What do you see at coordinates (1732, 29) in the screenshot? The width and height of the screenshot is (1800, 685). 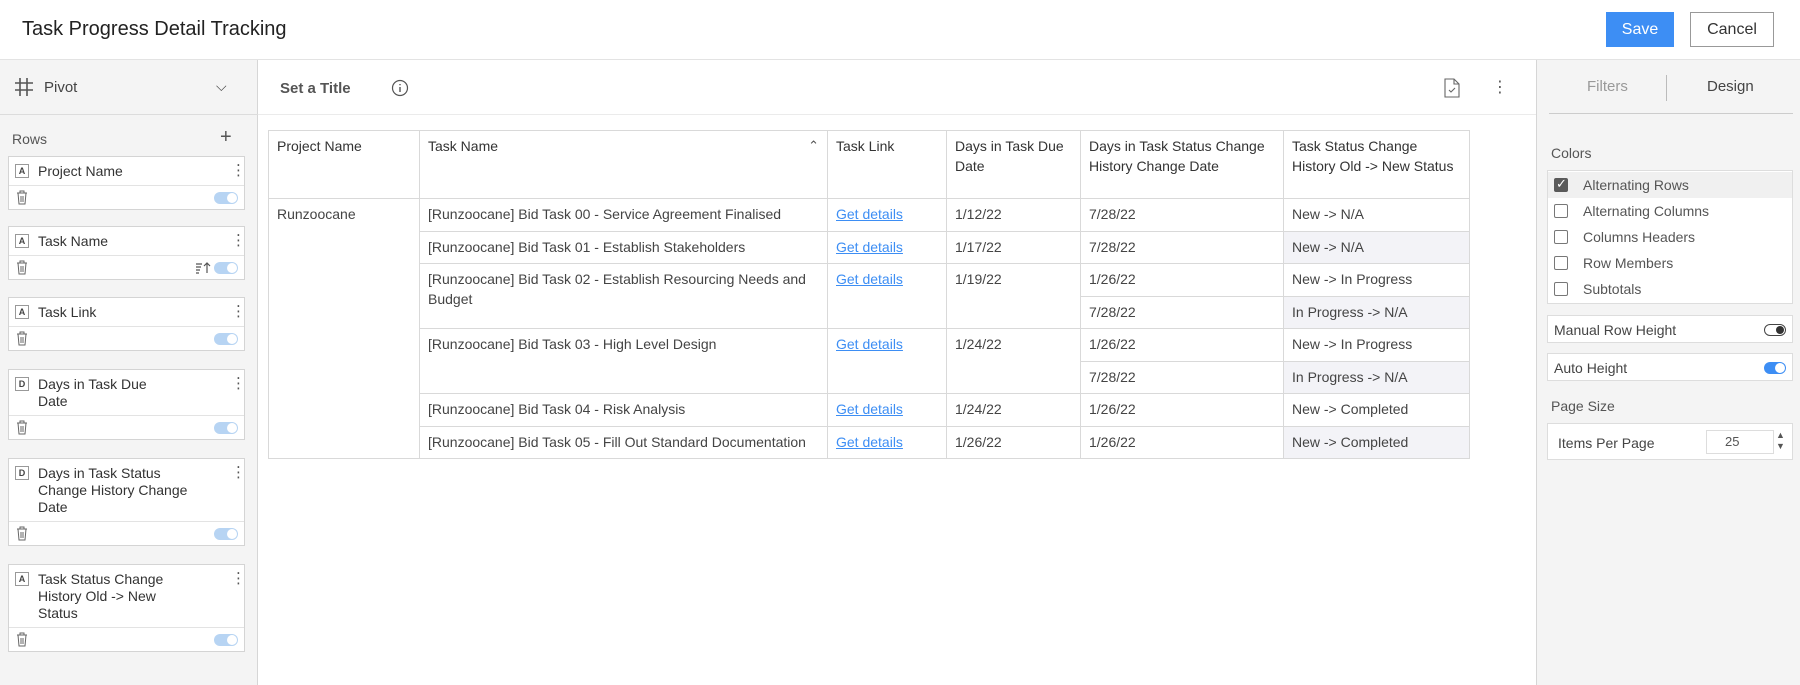 I see `cancel-button: Cancel` at bounding box center [1732, 29].